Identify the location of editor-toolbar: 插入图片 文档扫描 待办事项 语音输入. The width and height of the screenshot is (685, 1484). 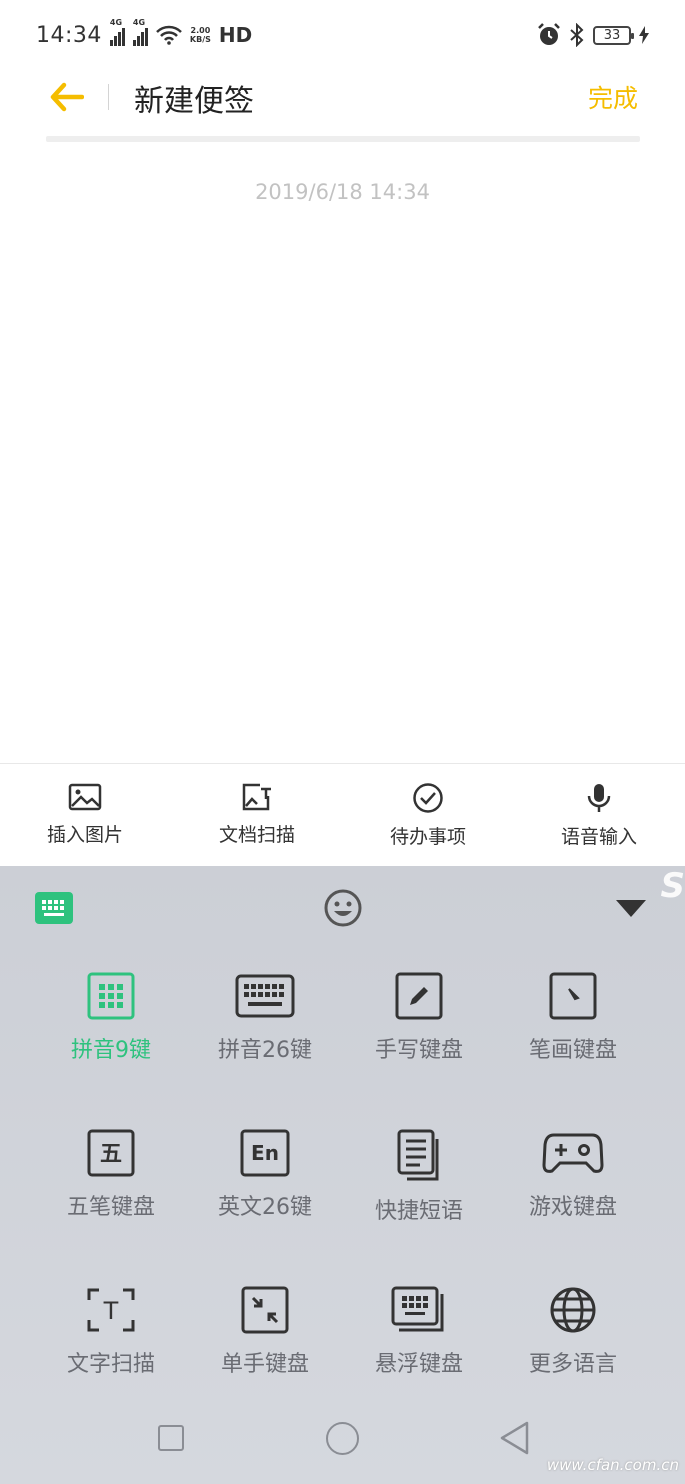
(342, 814).